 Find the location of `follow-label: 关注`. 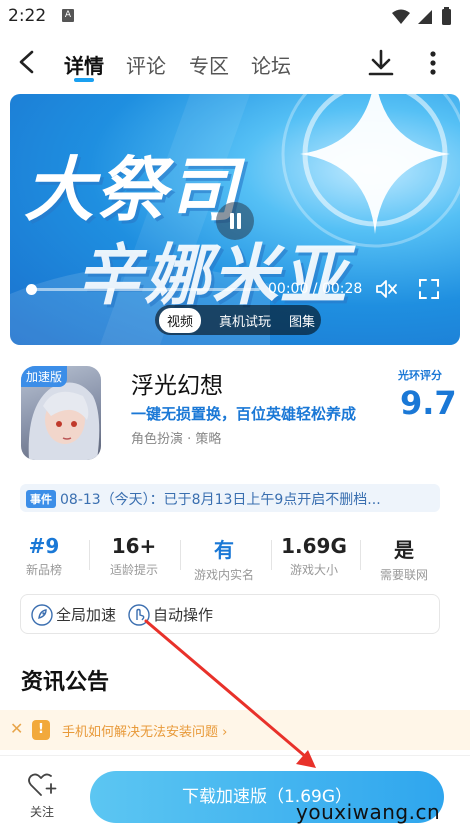

follow-label: 关注 is located at coordinates (41, 812).